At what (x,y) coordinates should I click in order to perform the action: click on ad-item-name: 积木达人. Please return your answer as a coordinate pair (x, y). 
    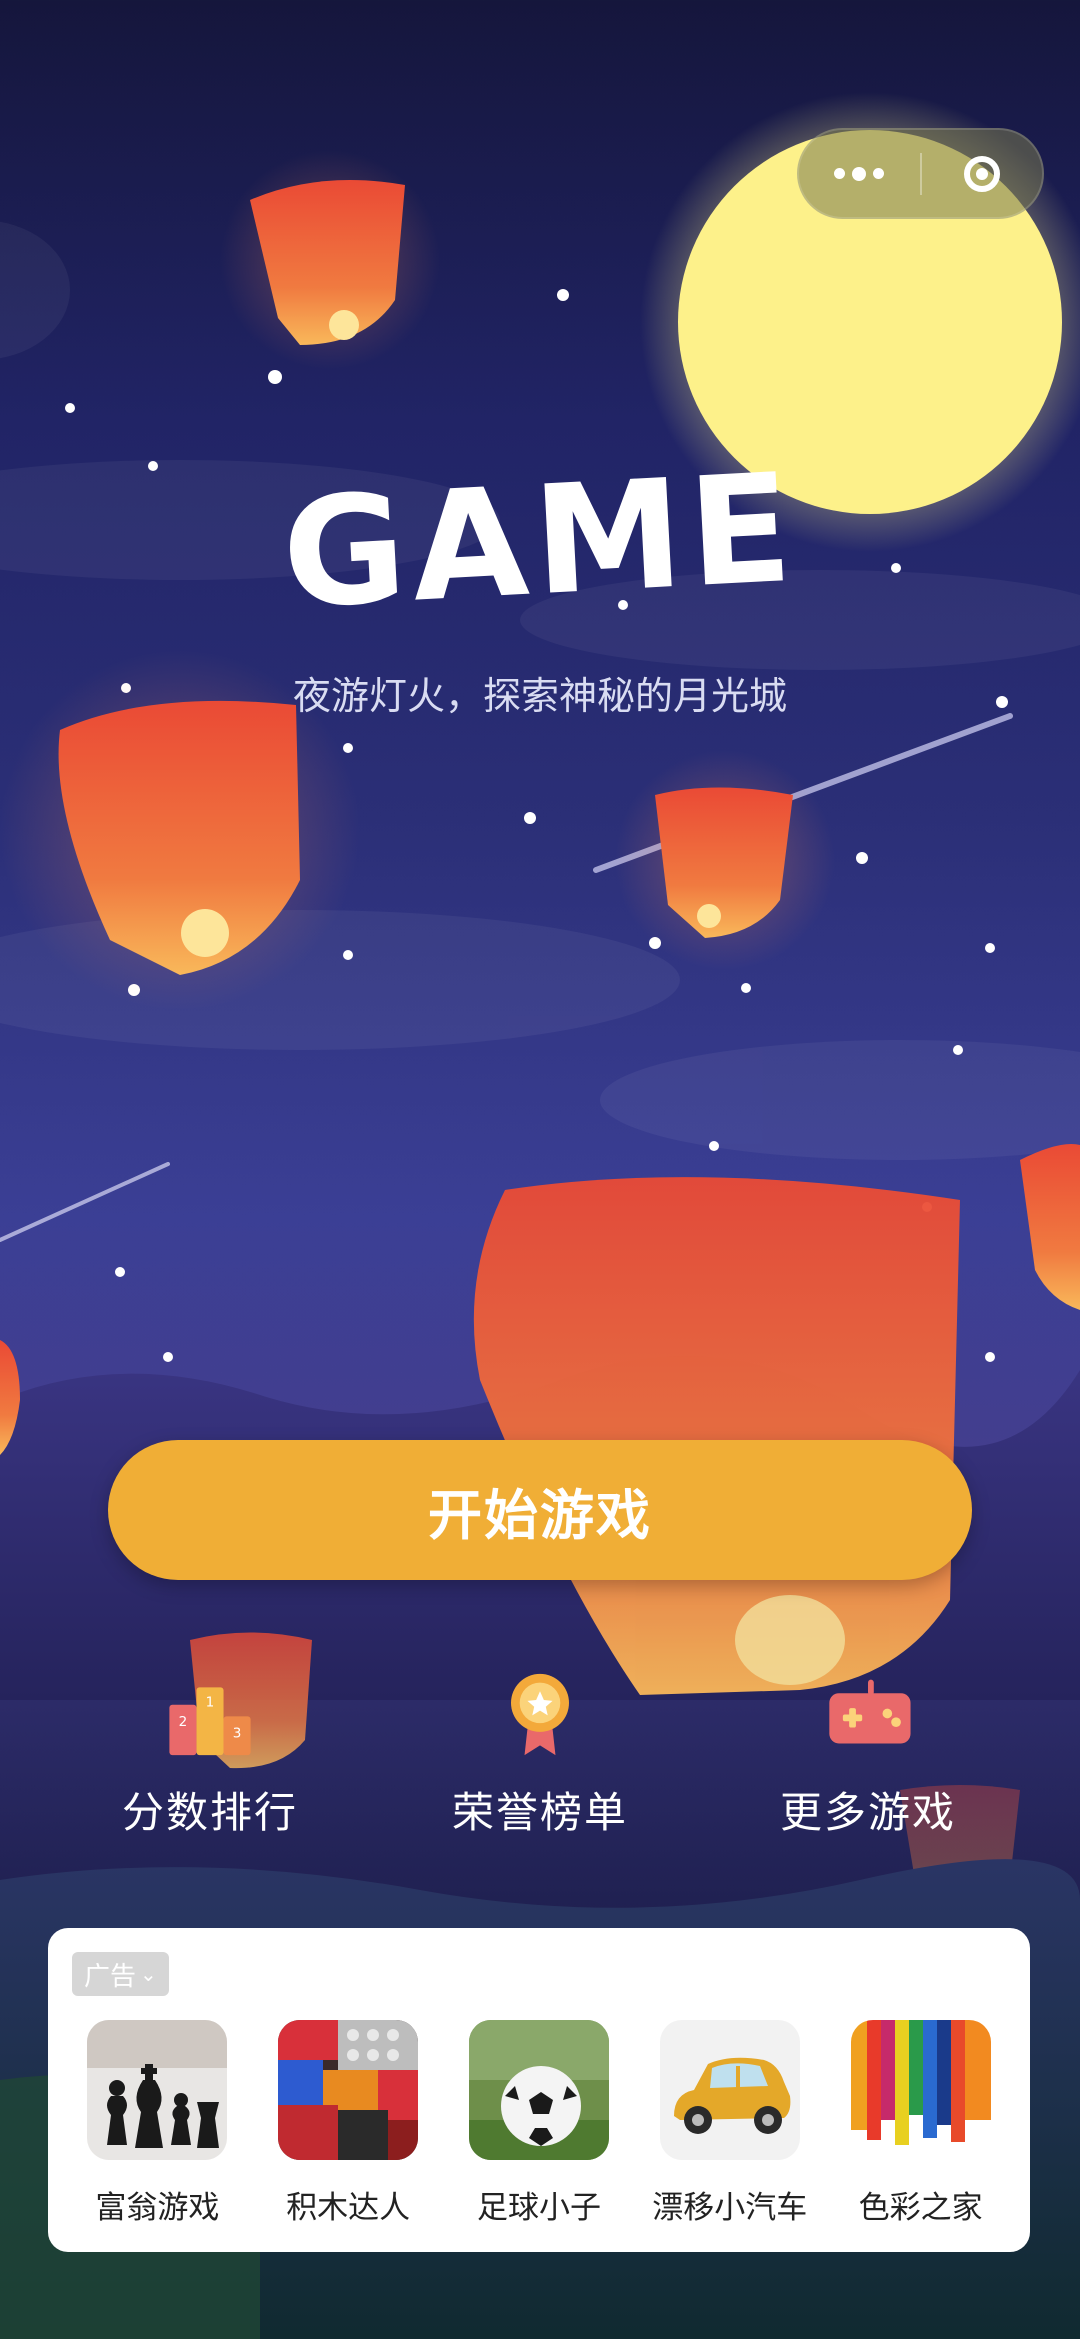
    Looking at the image, I should click on (348, 2208).